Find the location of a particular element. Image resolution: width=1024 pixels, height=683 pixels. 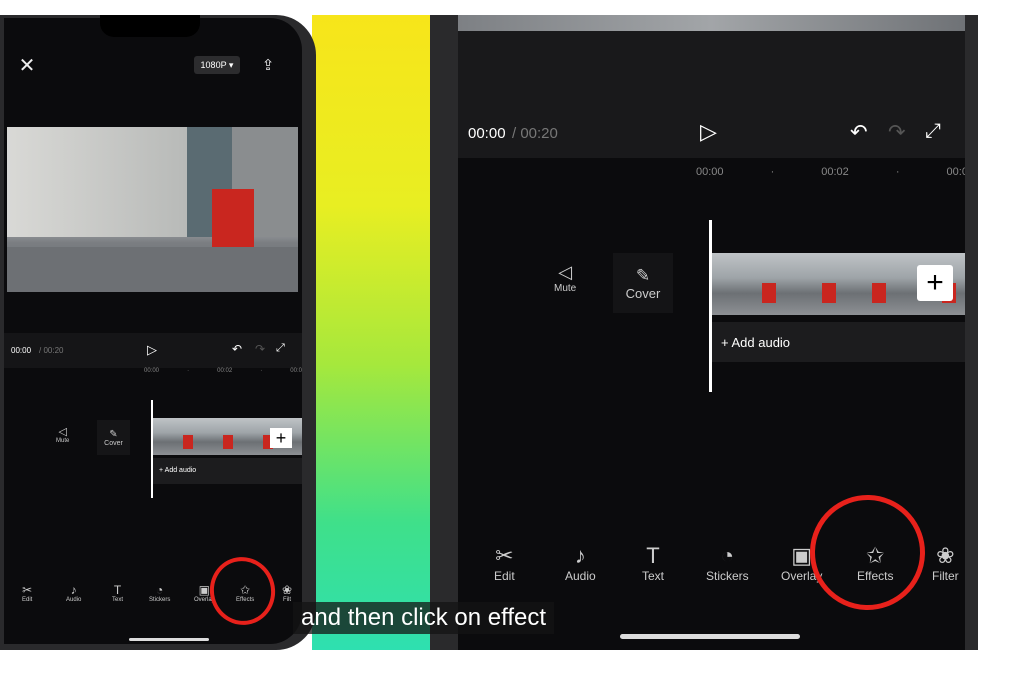

phone-notch is located at coordinates (150, 26).